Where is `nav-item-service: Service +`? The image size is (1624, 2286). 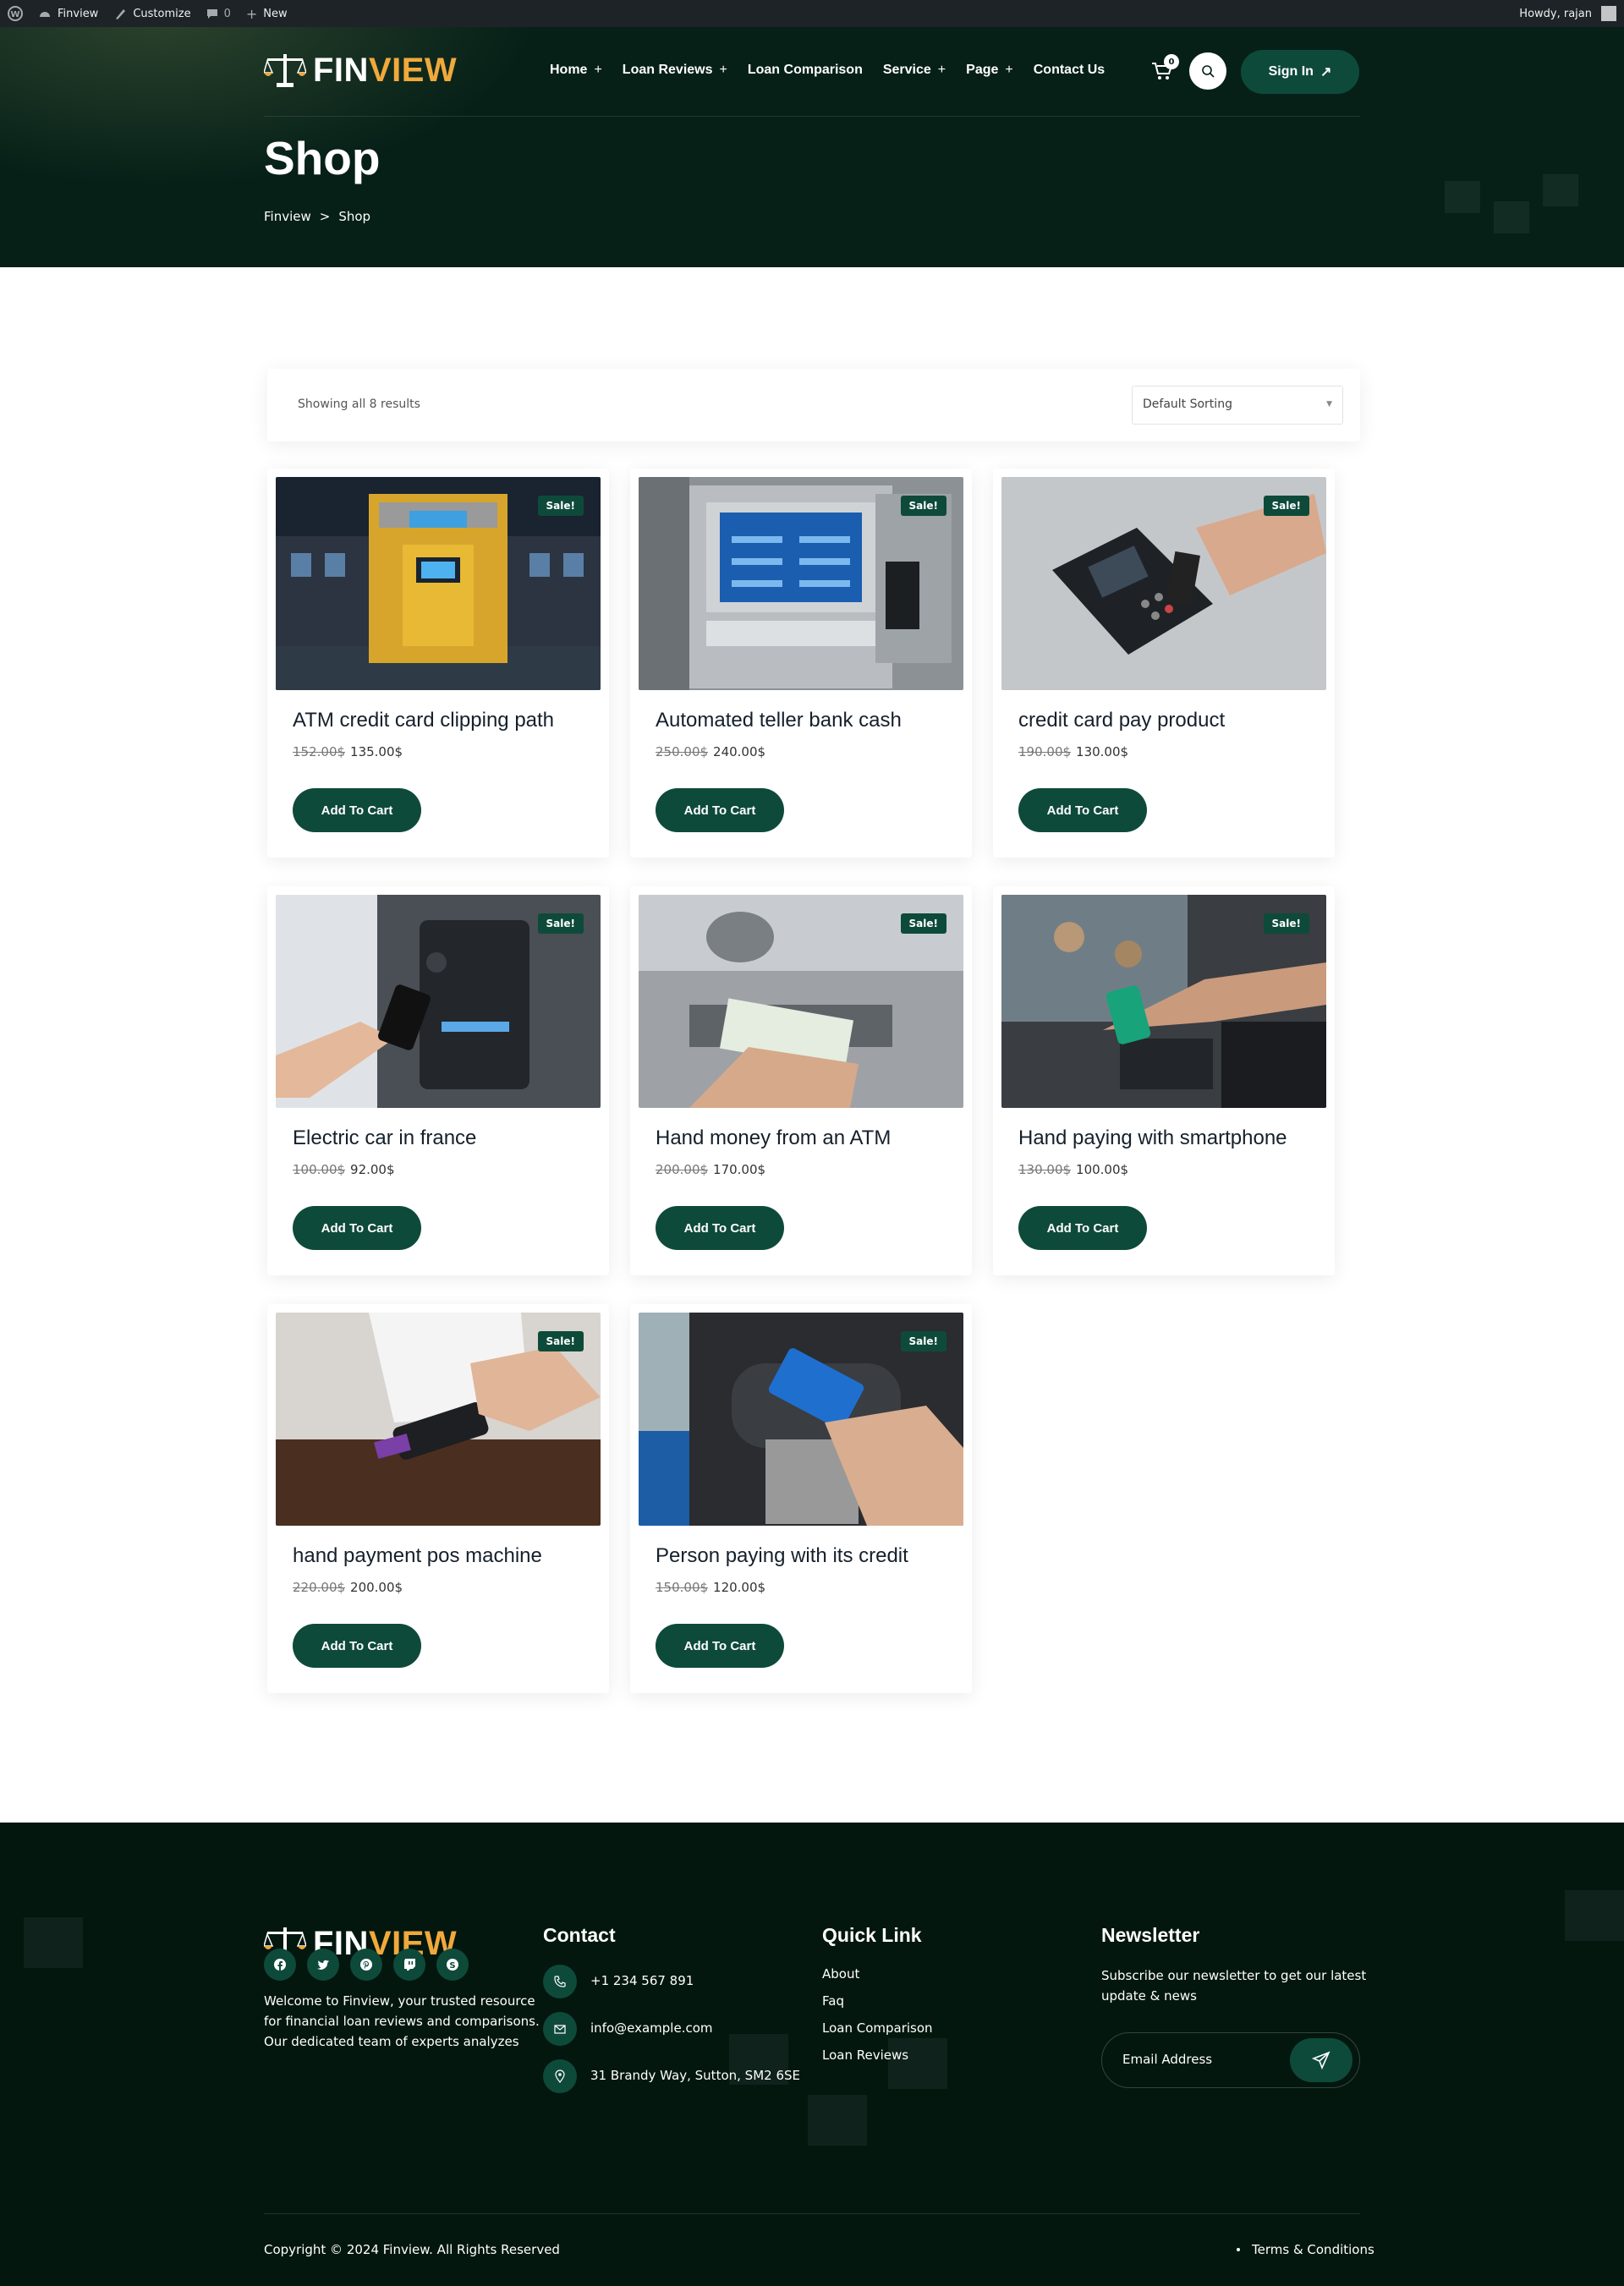
nav-item-service: Service + is located at coordinates (915, 70).